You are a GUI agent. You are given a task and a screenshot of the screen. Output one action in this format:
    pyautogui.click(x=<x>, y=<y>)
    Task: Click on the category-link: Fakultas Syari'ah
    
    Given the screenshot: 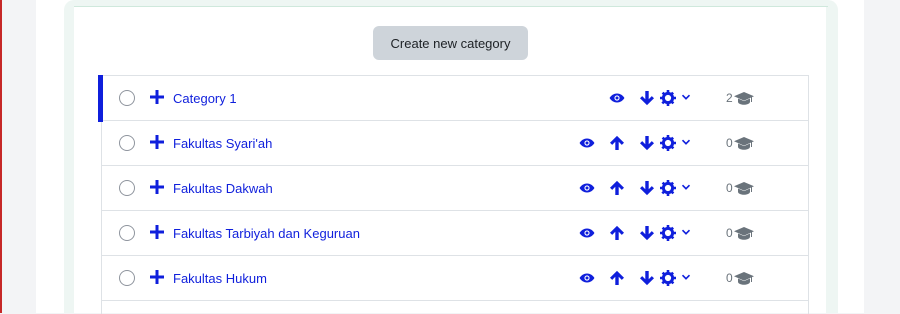 What is the action you would take?
    pyautogui.click(x=222, y=143)
    